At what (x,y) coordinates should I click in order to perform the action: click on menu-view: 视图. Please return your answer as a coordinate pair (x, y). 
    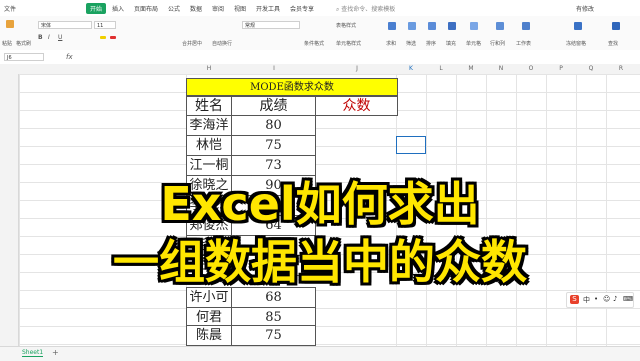
    Looking at the image, I should click on (240, 8).